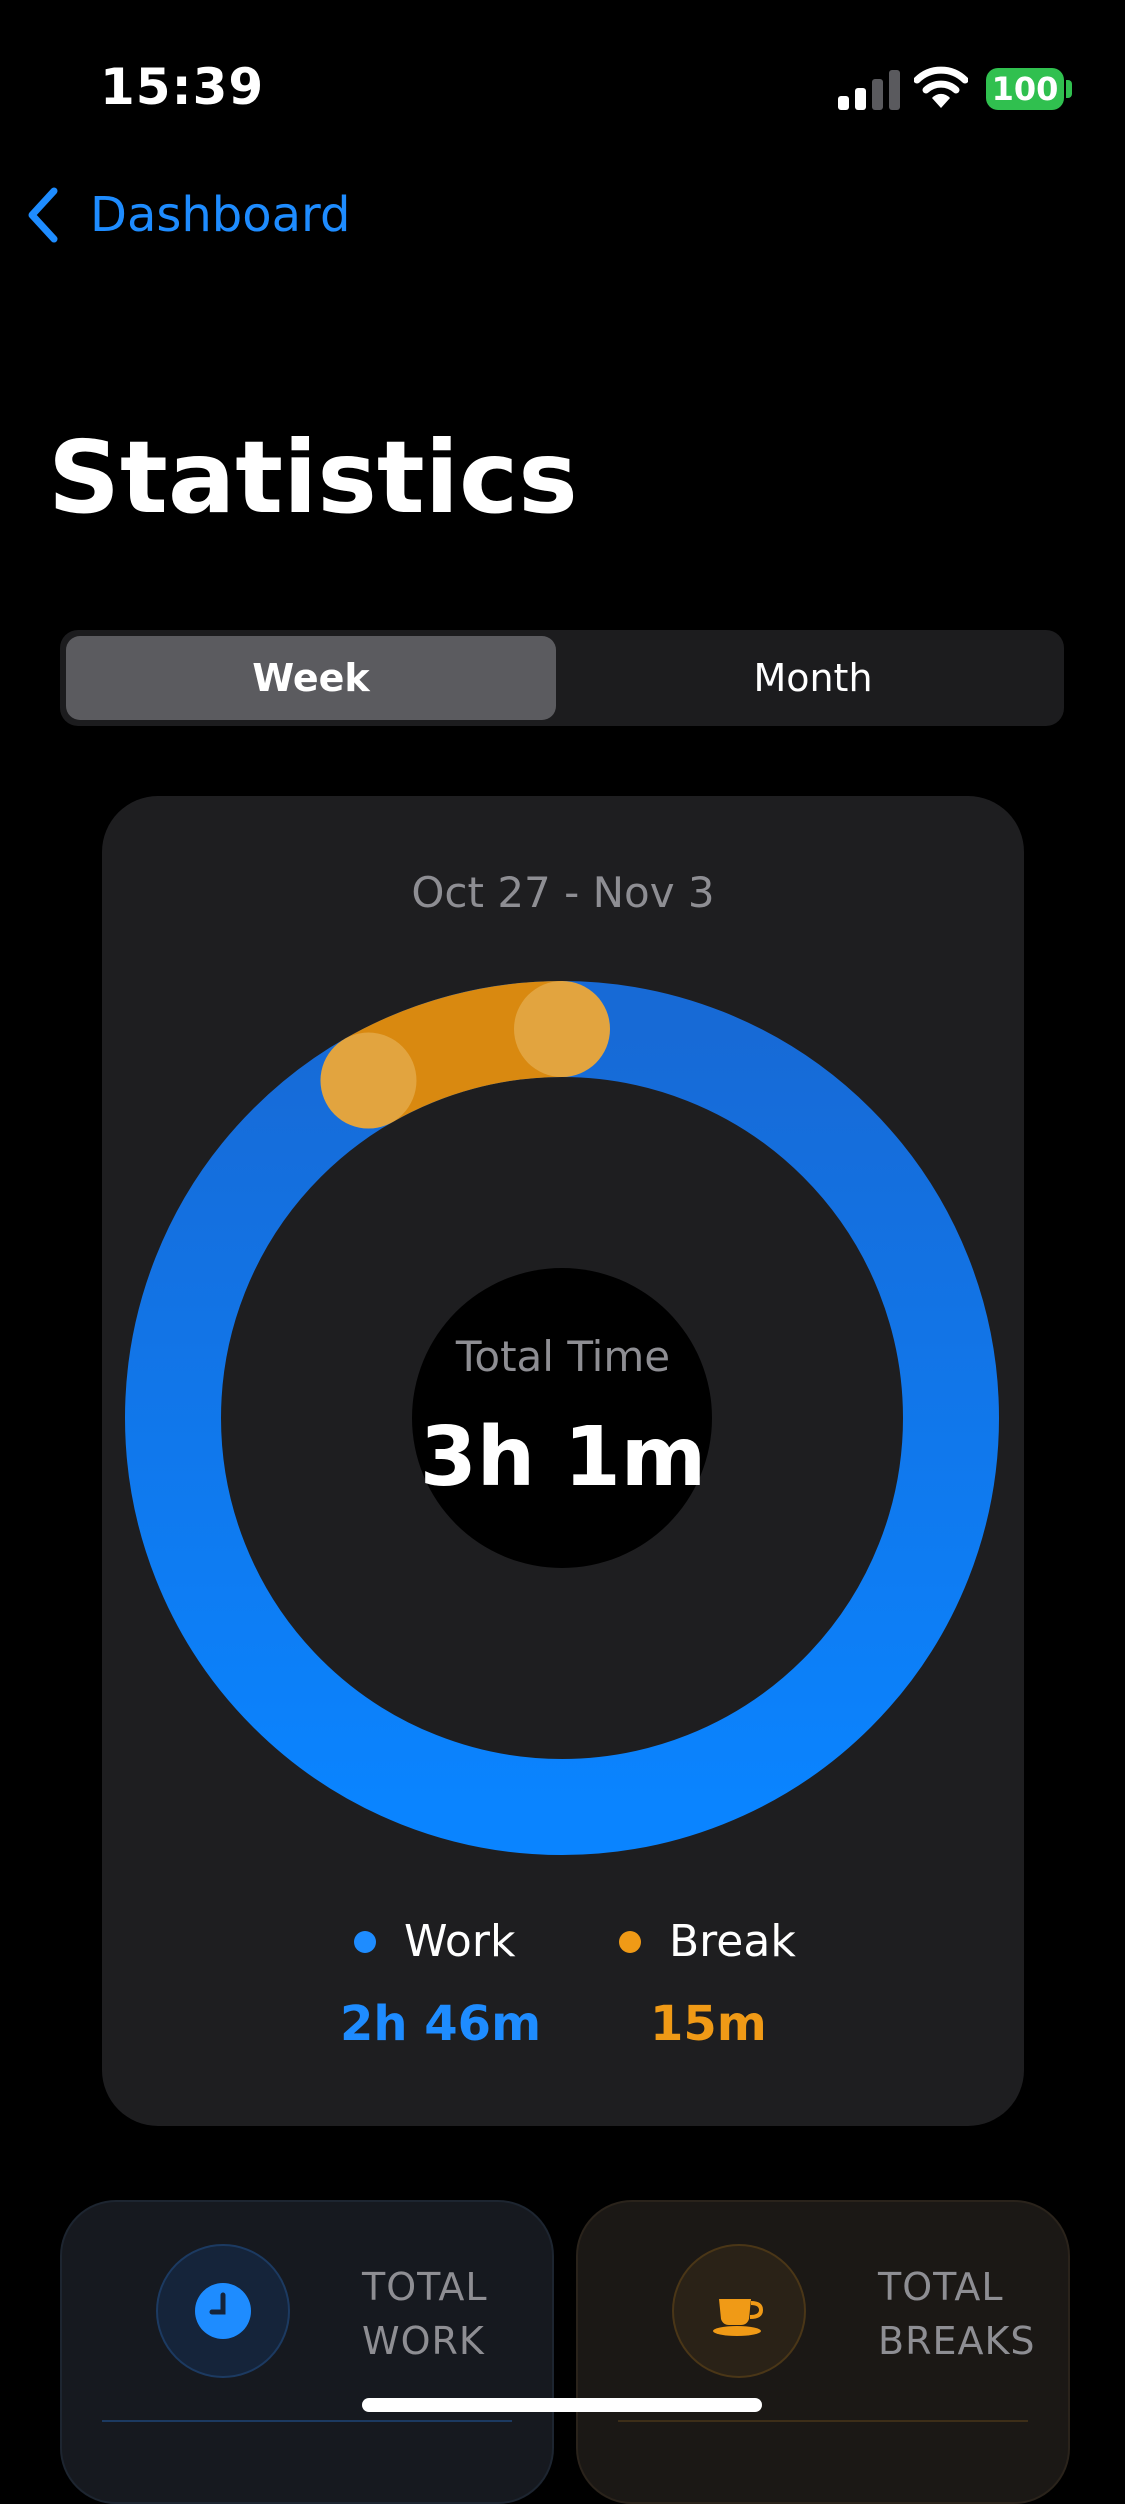 This screenshot has width=1125, height=2504. What do you see at coordinates (630, 1941) in the screenshot?
I see `legend-dot-break` at bounding box center [630, 1941].